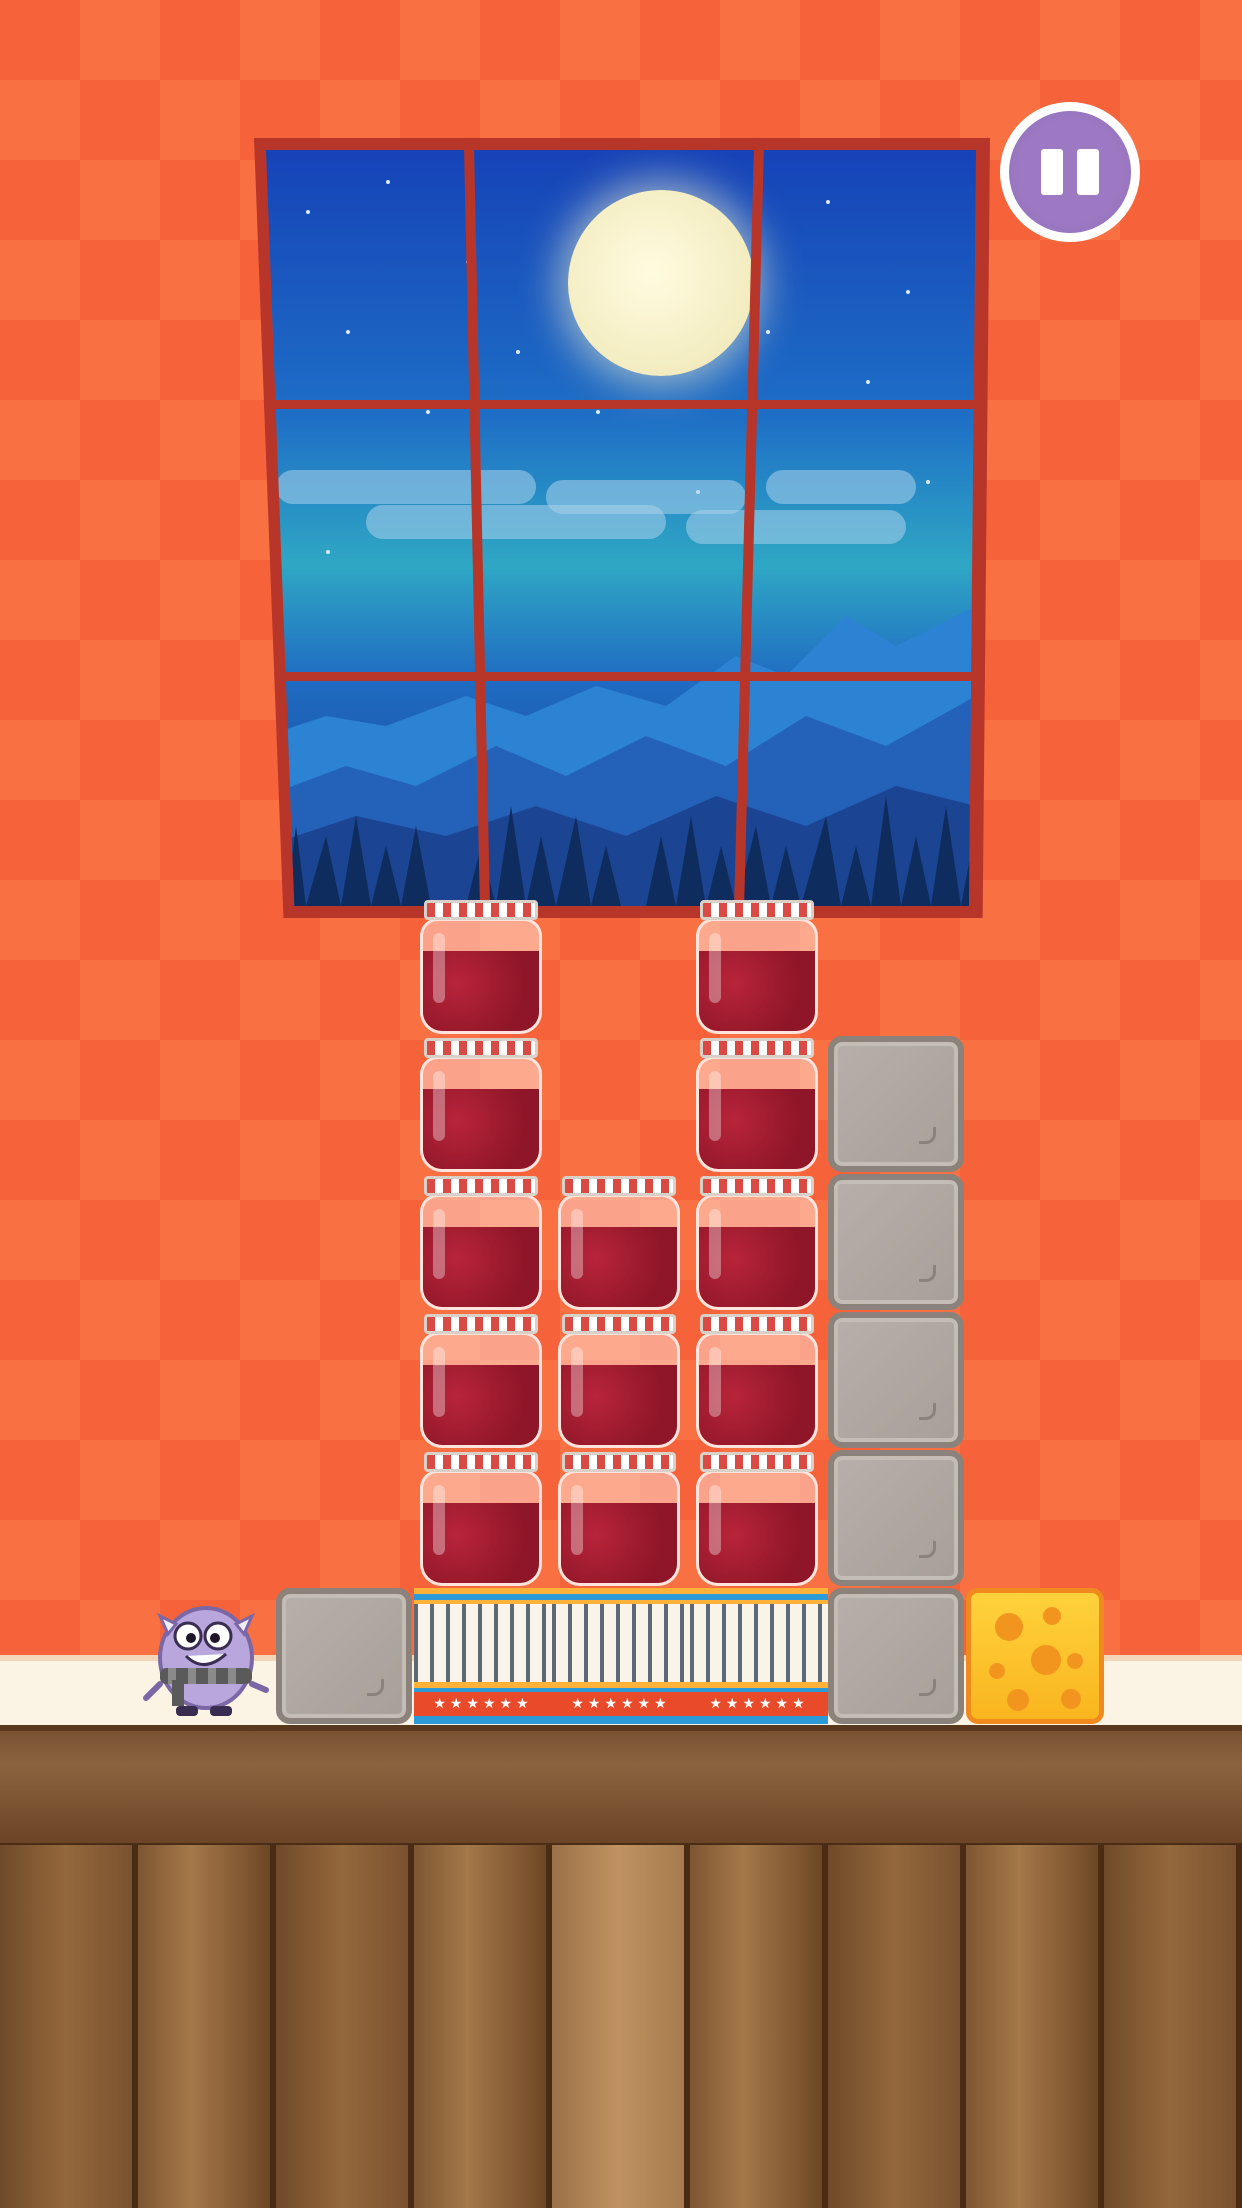 Image resolution: width=1242 pixels, height=2208 pixels. I want to click on purple-monster-icon, so click(206, 1656).